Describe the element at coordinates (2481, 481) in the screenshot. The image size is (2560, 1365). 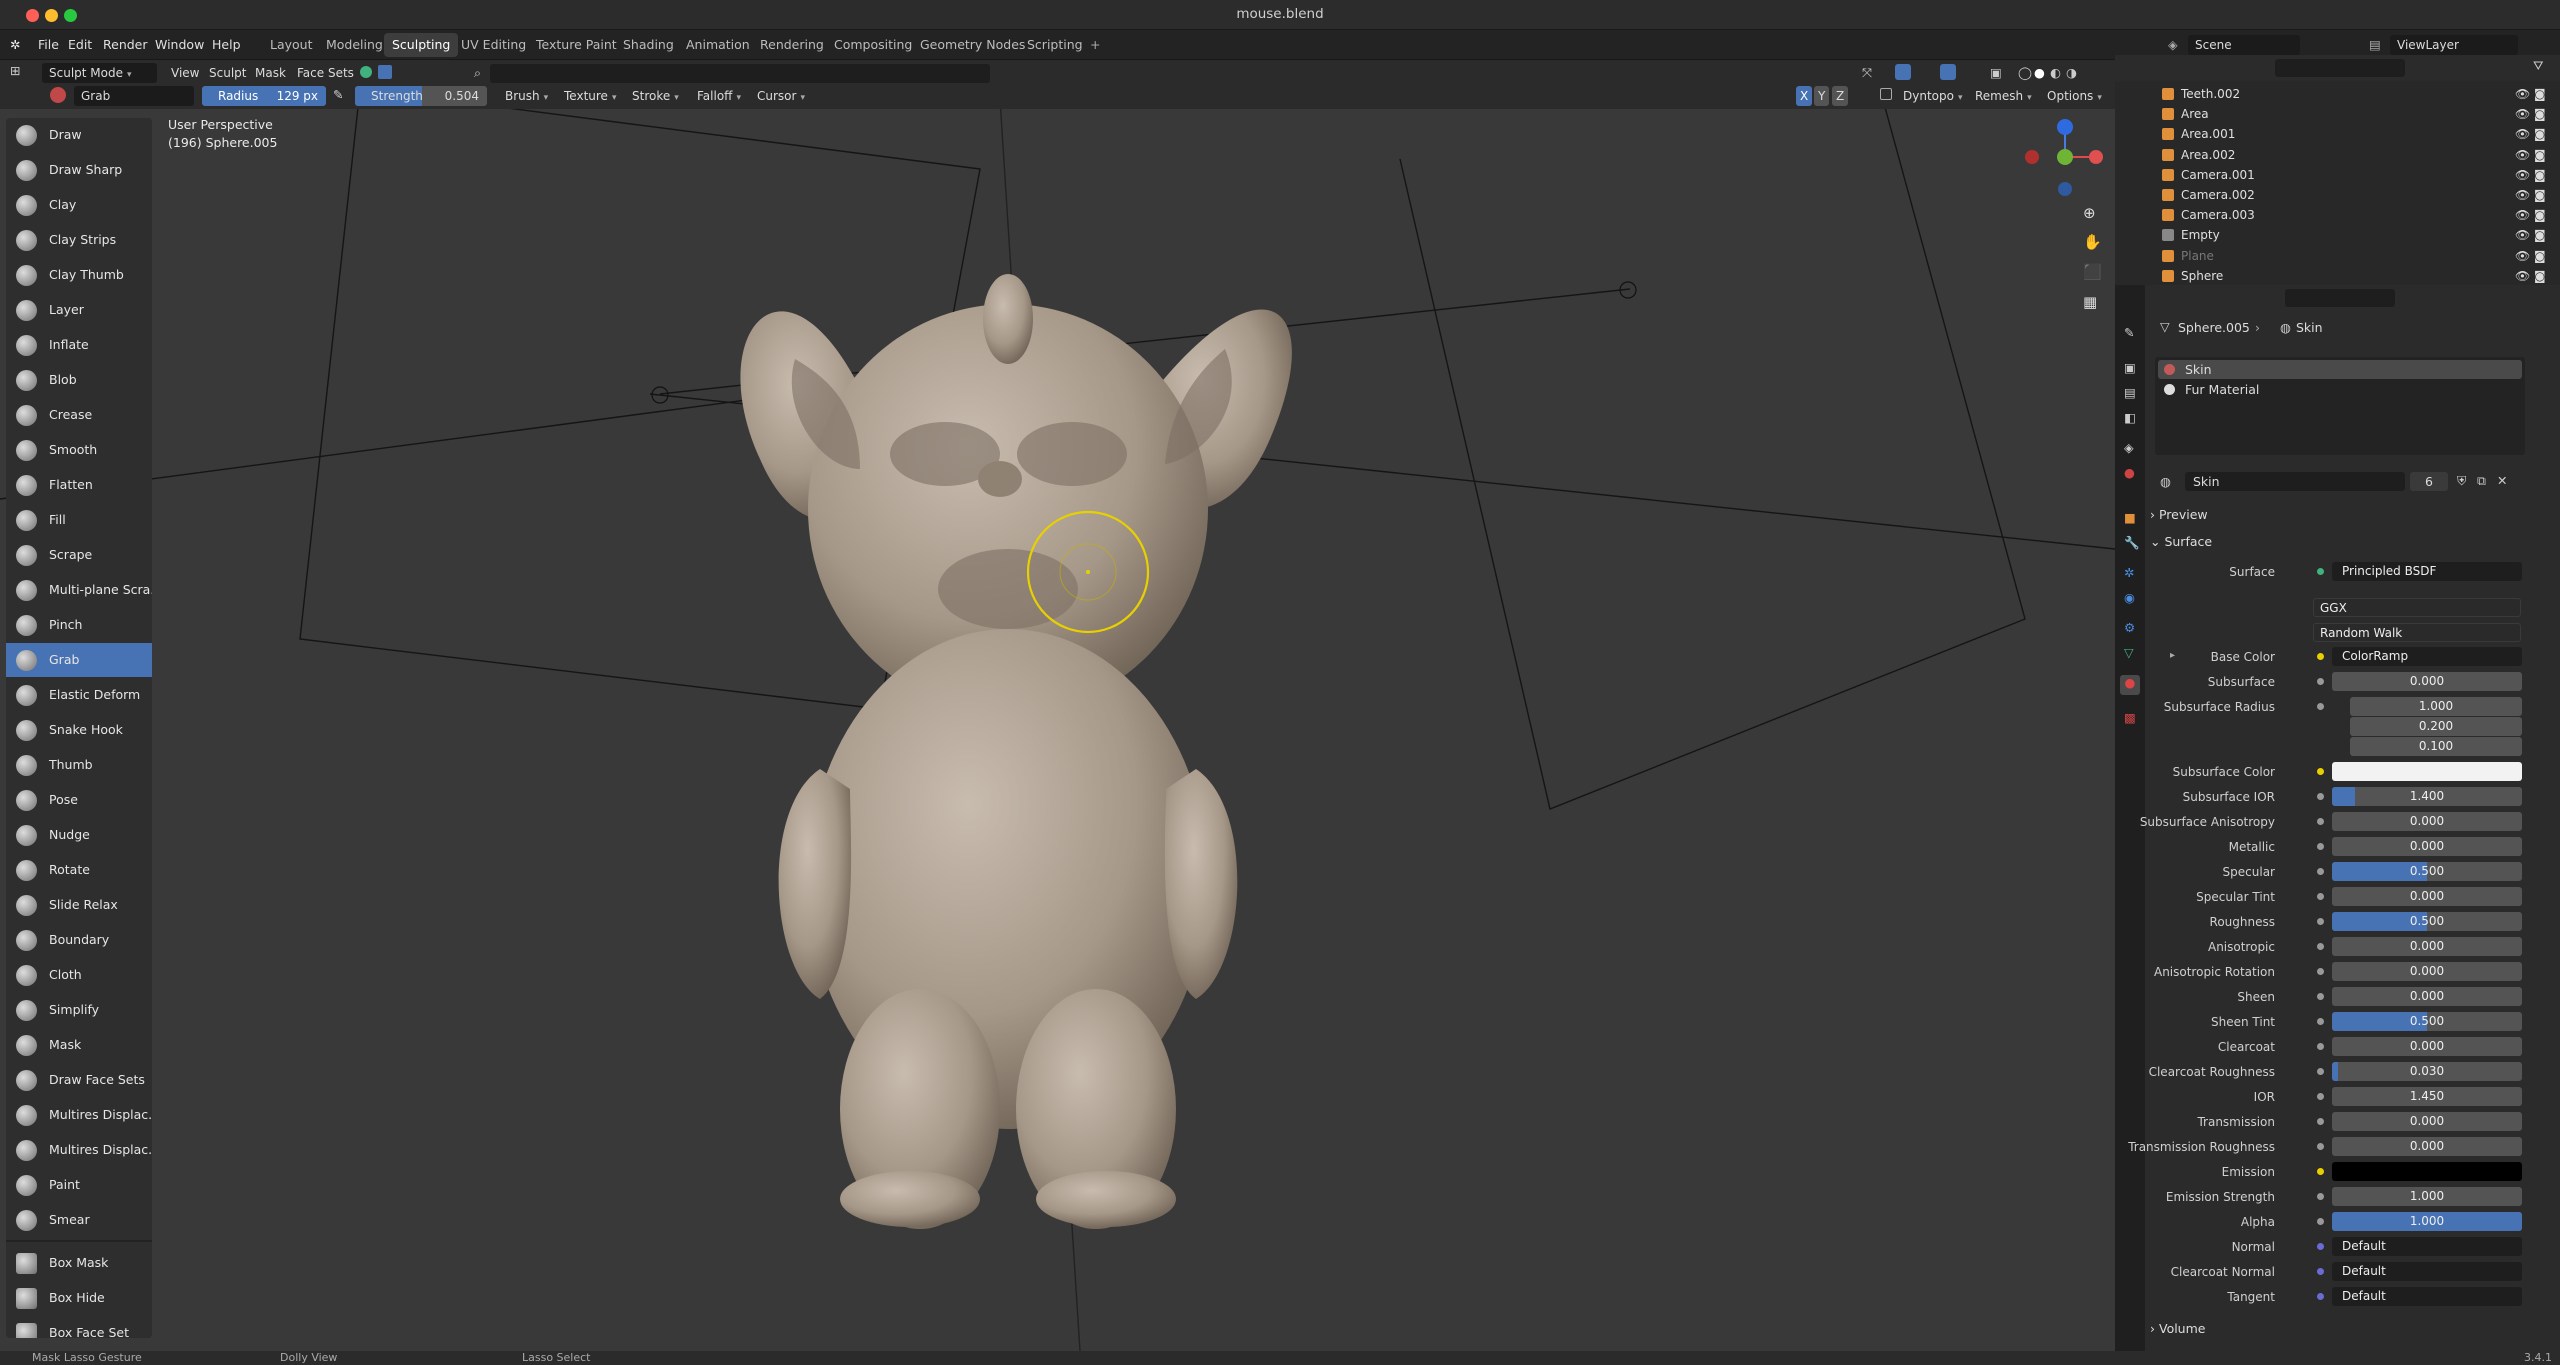
I see `duplicate-material-icon: ⧉` at that location.